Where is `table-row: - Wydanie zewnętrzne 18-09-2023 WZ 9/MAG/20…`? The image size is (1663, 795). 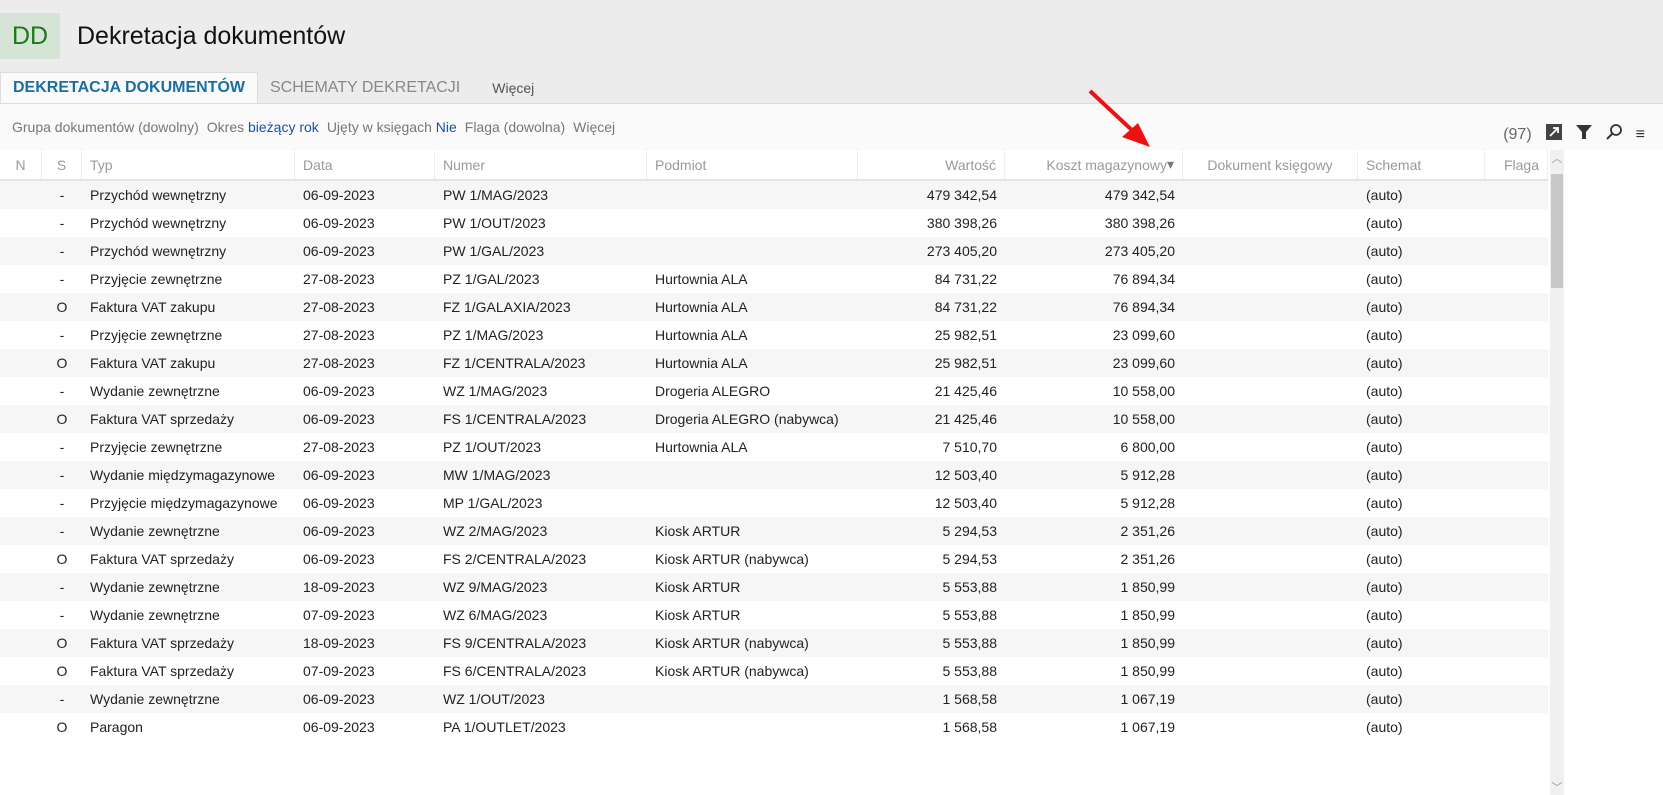
table-row: - Wydanie zewnętrzne 18-09-2023 WZ 9/MAG/20… is located at coordinates (774, 587).